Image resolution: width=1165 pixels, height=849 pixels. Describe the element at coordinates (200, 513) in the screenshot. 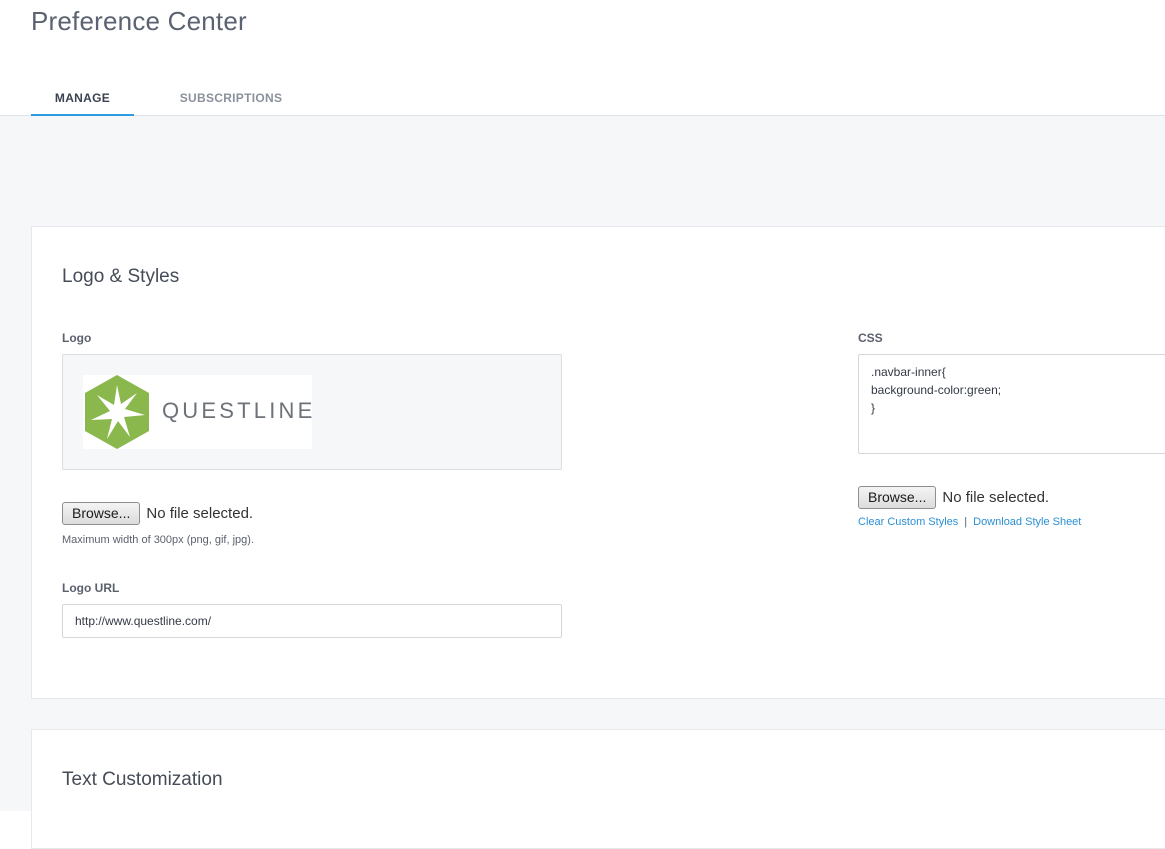

I see `logo-file-status: No file selected.` at that location.